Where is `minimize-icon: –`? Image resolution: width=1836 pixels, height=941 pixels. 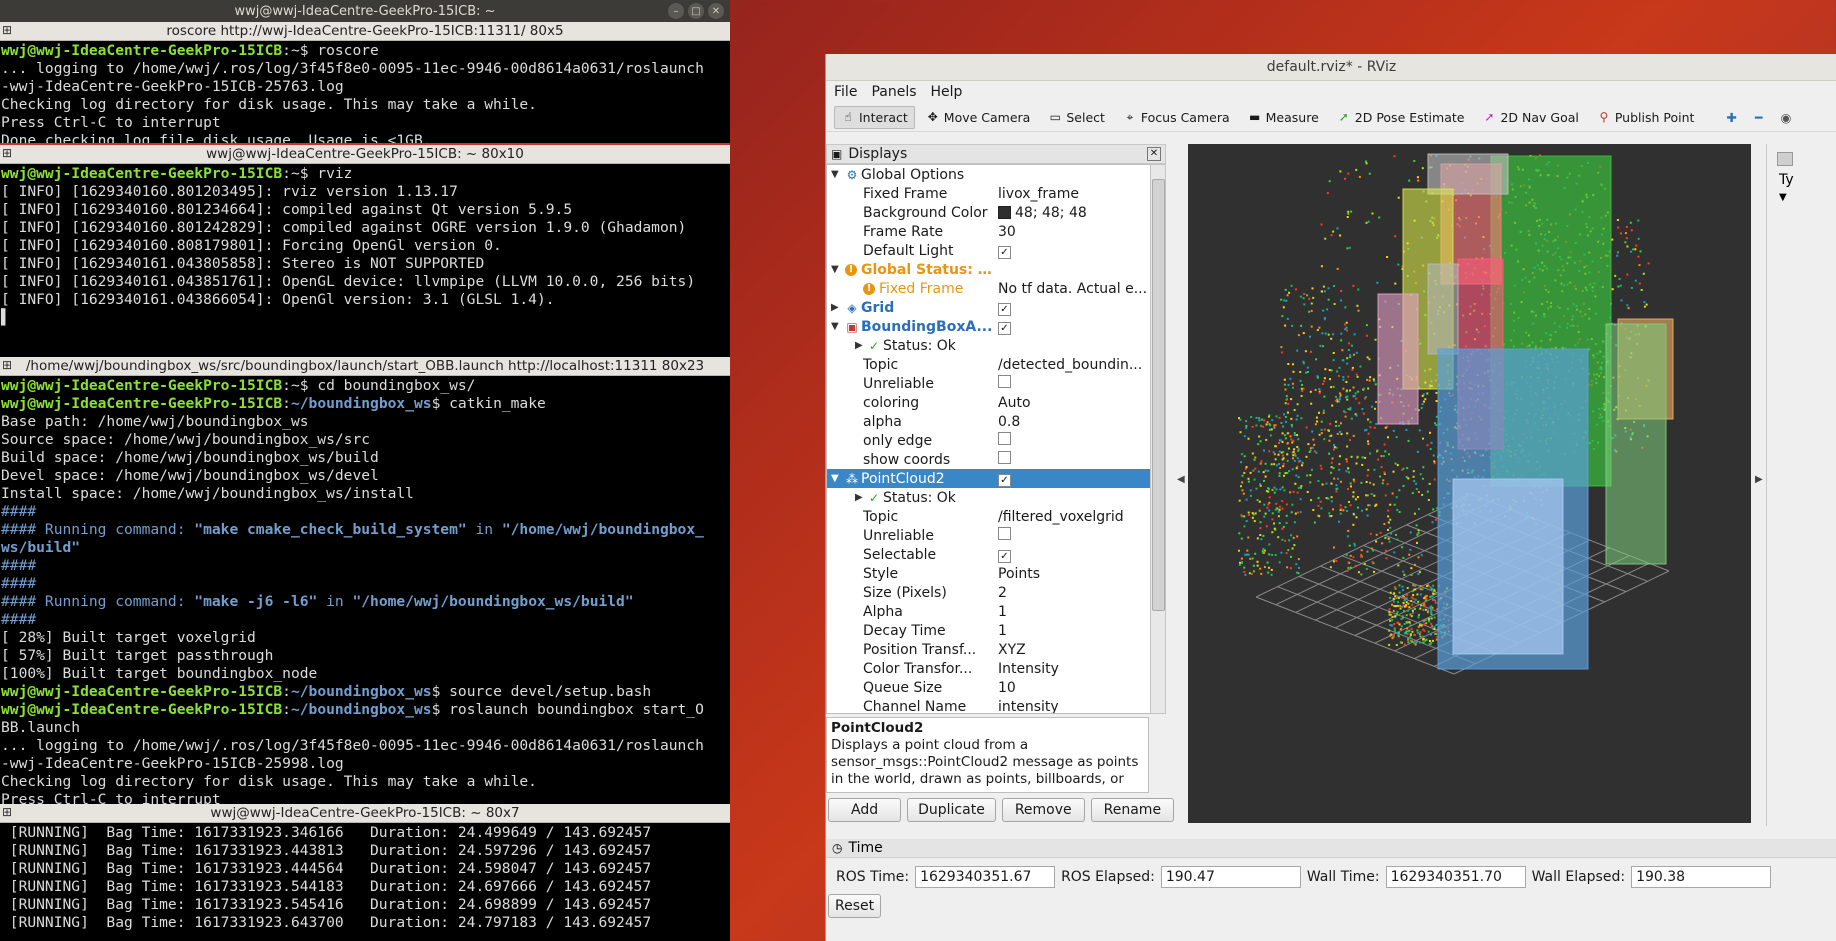 minimize-icon: – is located at coordinates (676, 11).